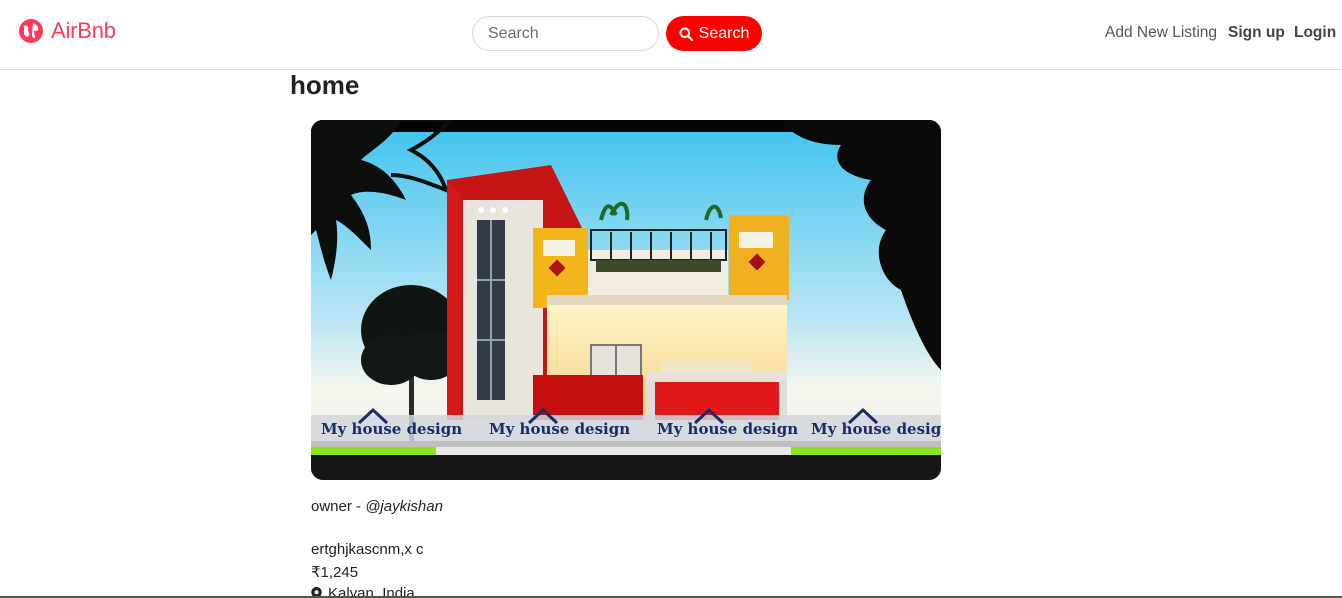 The width and height of the screenshot is (1342, 598). I want to click on search-input, so click(565, 33).